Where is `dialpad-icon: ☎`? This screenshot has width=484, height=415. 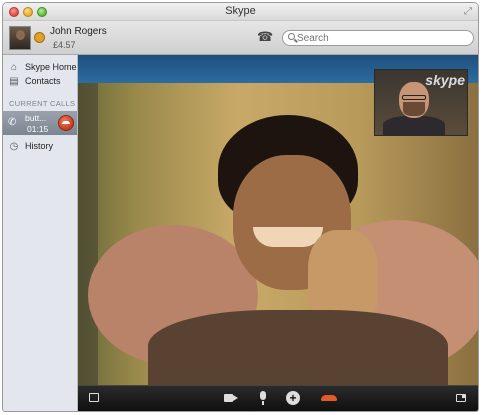
dialpad-icon: ☎ is located at coordinates (265, 37).